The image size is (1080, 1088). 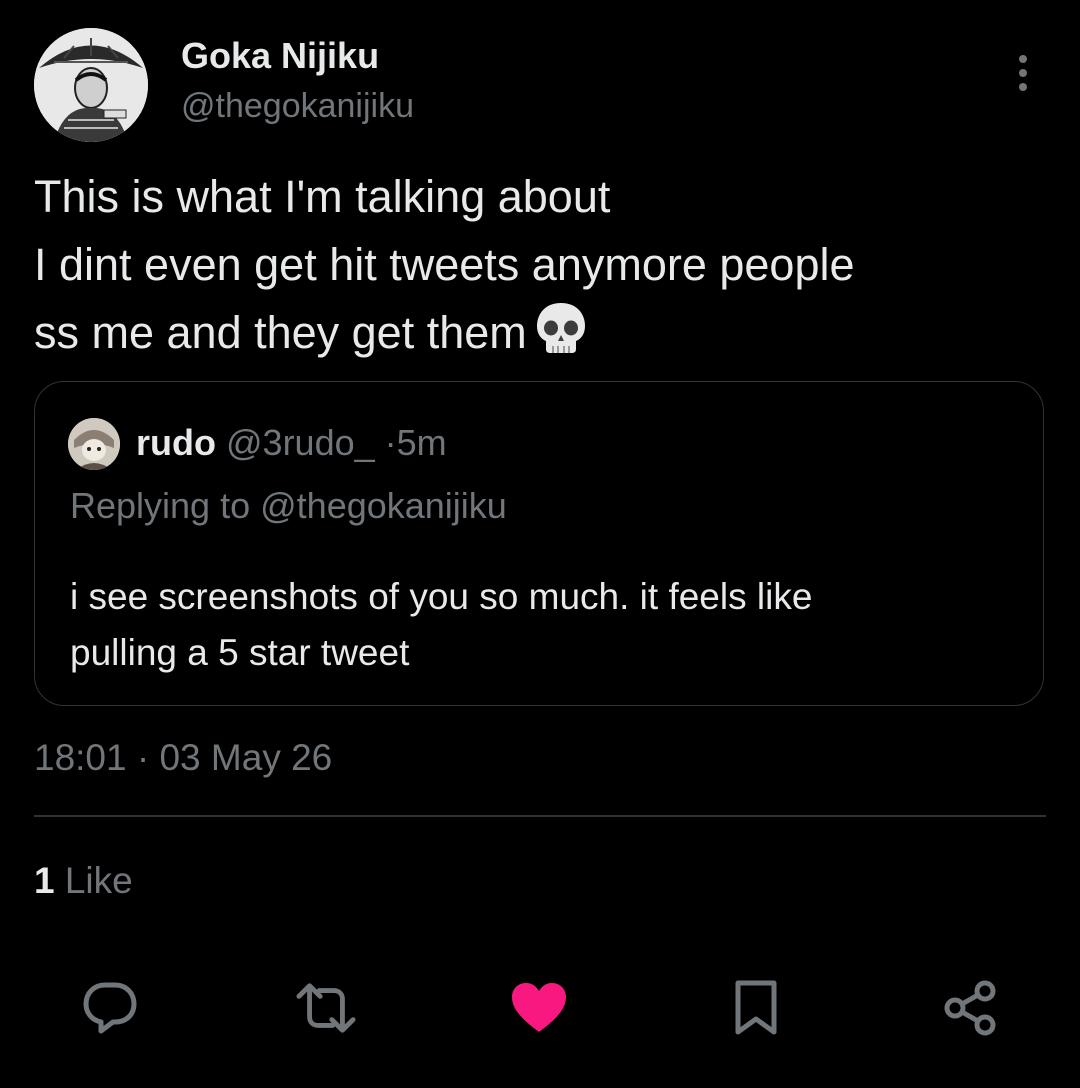 I want to click on tweet-timestamp: 18:01 · 03 May 26, so click(x=183, y=758).